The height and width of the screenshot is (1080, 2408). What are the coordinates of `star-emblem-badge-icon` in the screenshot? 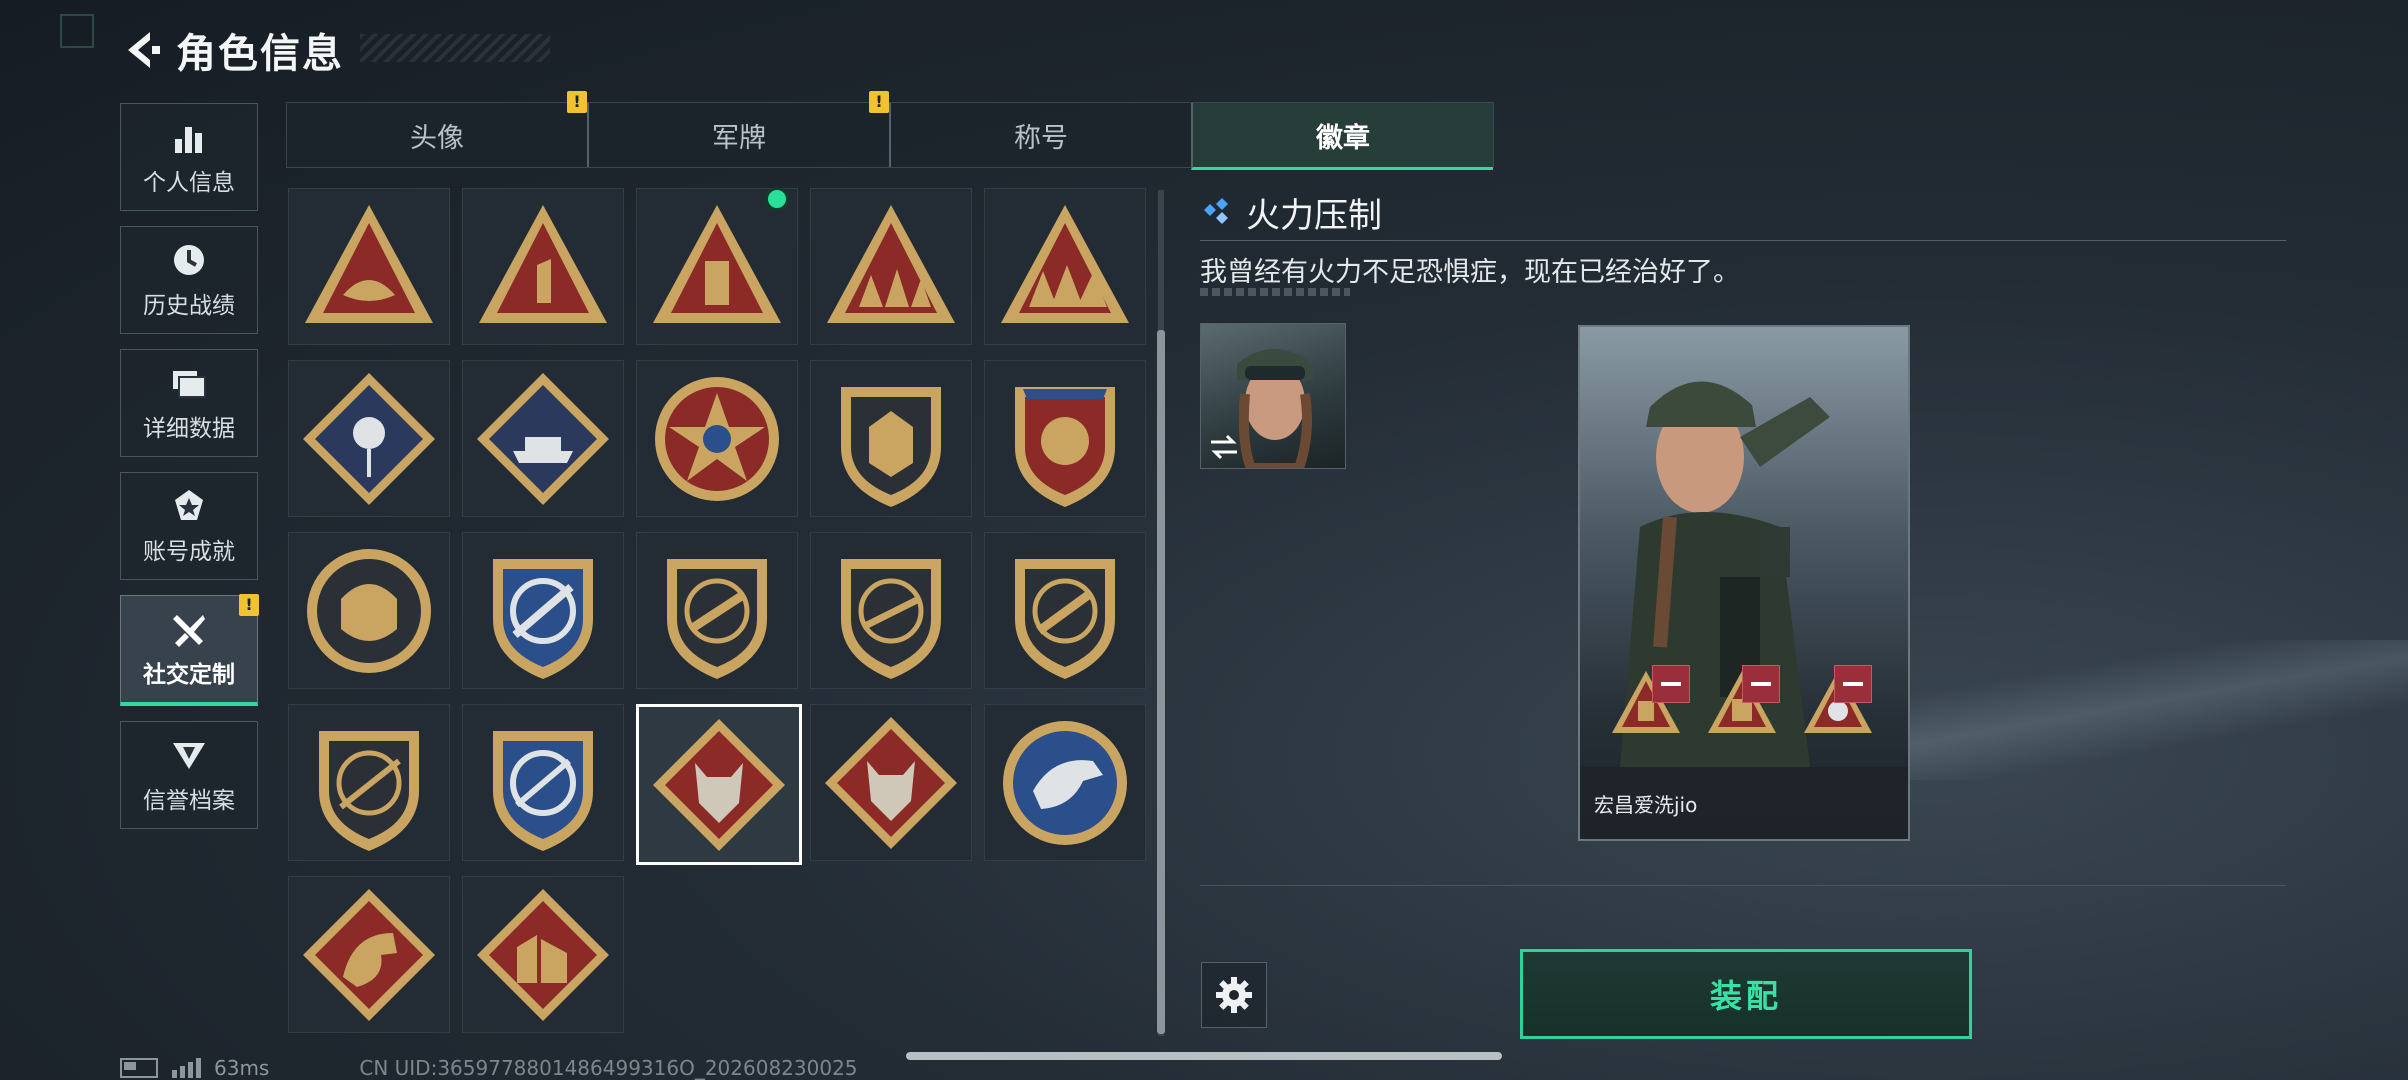 It's located at (717, 439).